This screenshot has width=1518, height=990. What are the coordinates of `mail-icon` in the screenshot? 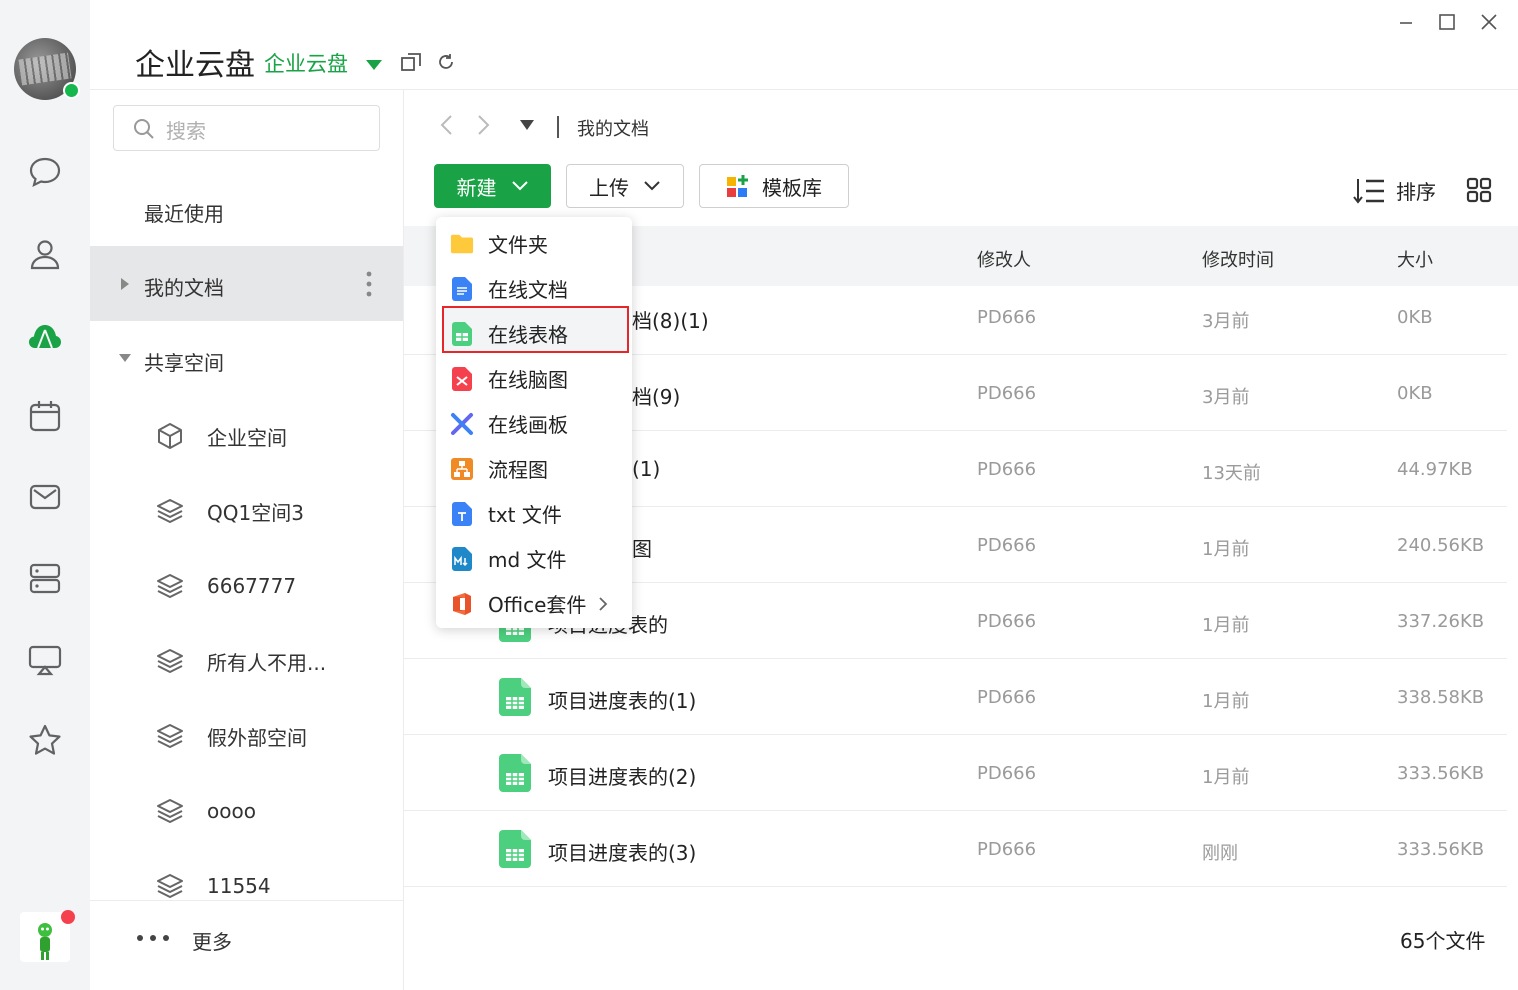 It's located at (45, 497).